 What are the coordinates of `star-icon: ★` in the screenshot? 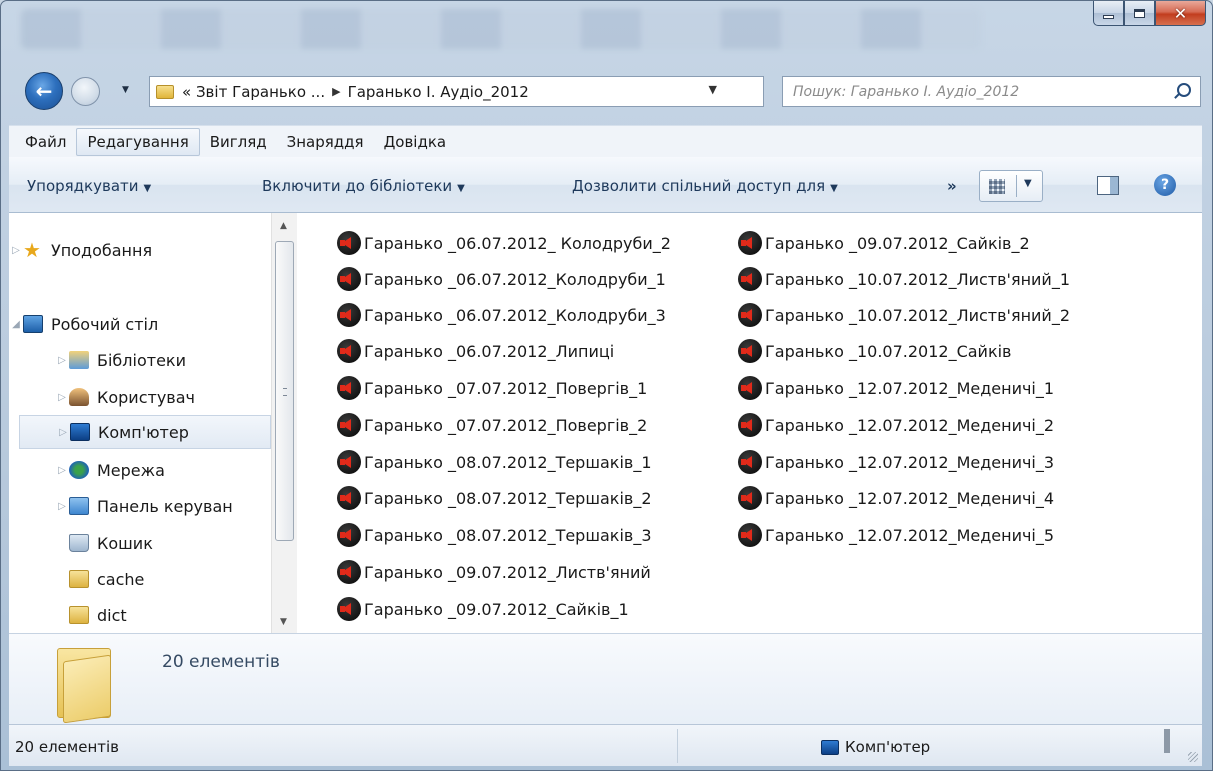 It's located at (32, 250).